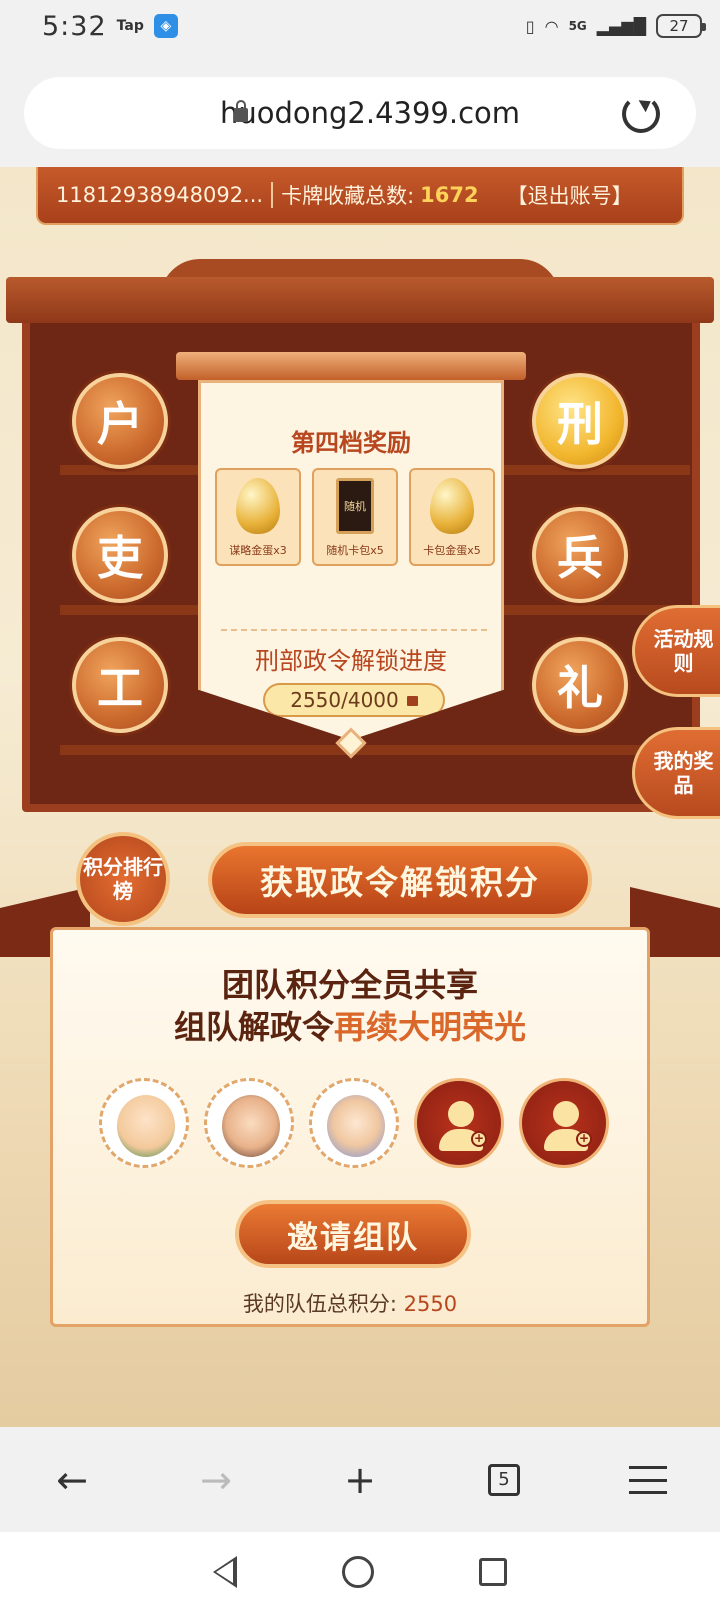 The width and height of the screenshot is (720, 1612). I want to click on status-time: 5:32, so click(74, 26).